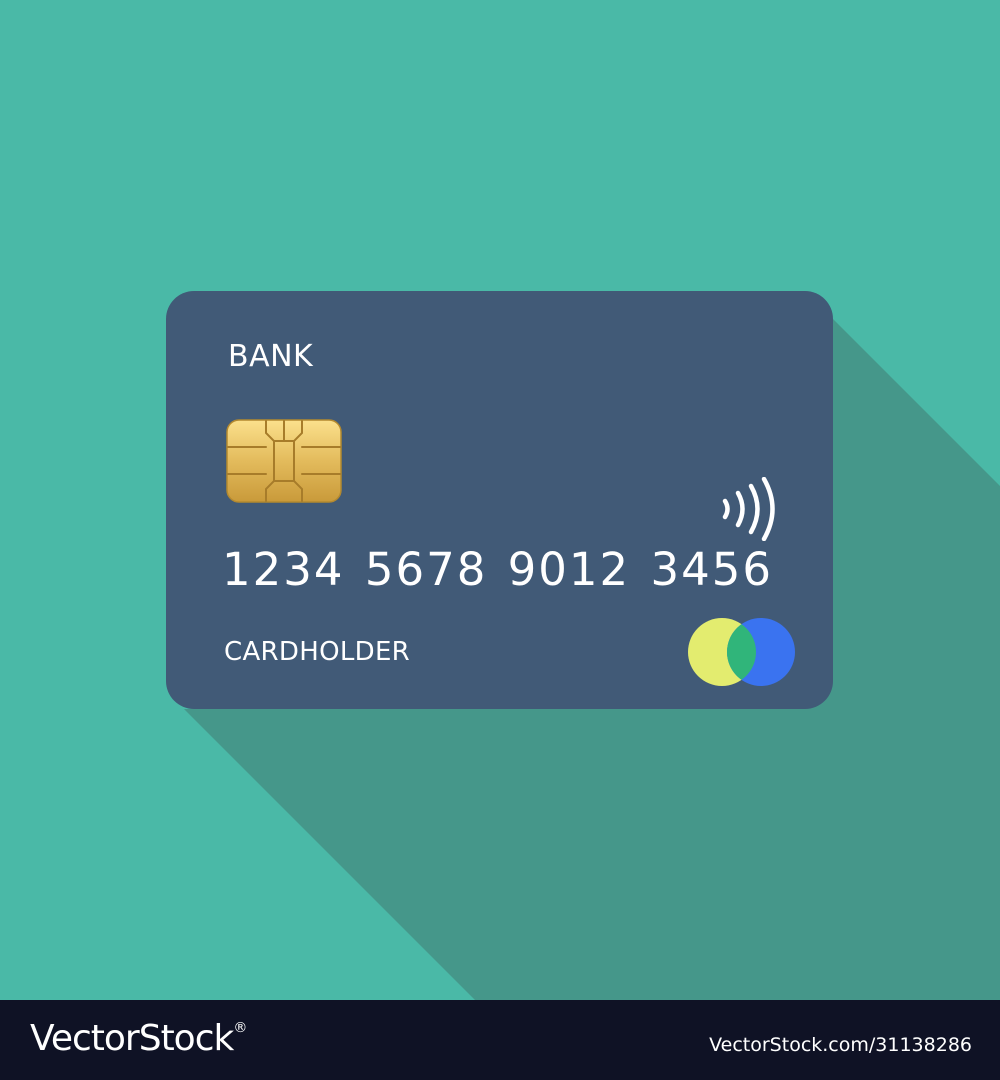 The height and width of the screenshot is (1080, 1000). Describe the element at coordinates (741, 652) in the screenshot. I see `two-circle-card-brand-icon` at that location.